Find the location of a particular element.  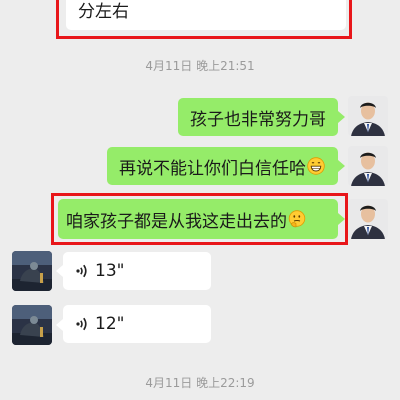

voice-message-bubble: 12" is located at coordinates (137, 324).